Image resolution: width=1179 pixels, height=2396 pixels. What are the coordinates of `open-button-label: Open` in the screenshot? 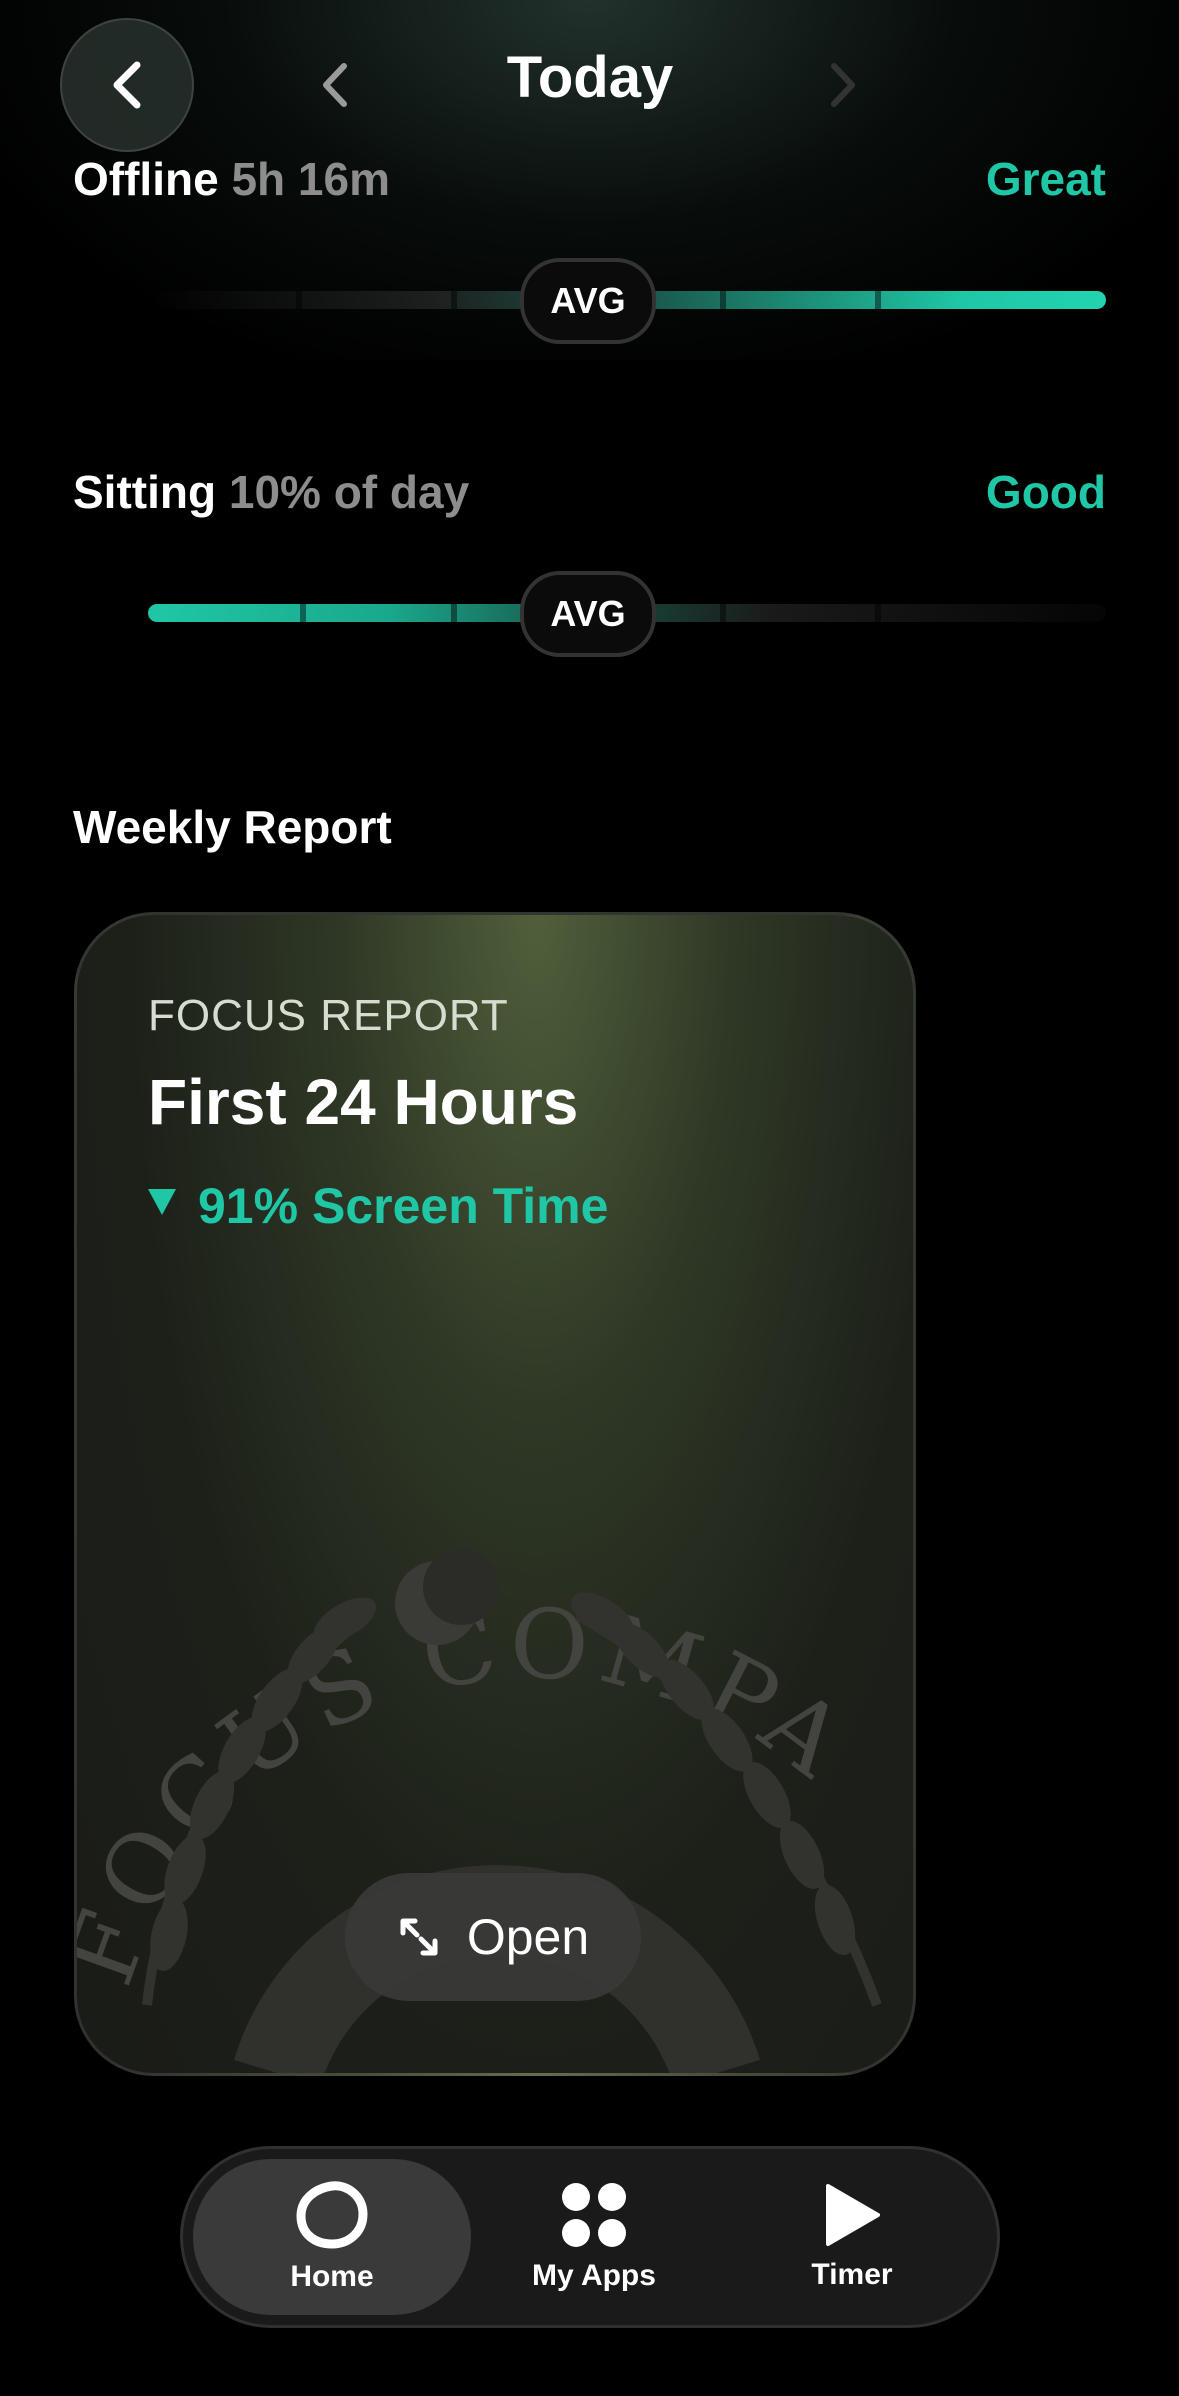 It's located at (528, 1937).